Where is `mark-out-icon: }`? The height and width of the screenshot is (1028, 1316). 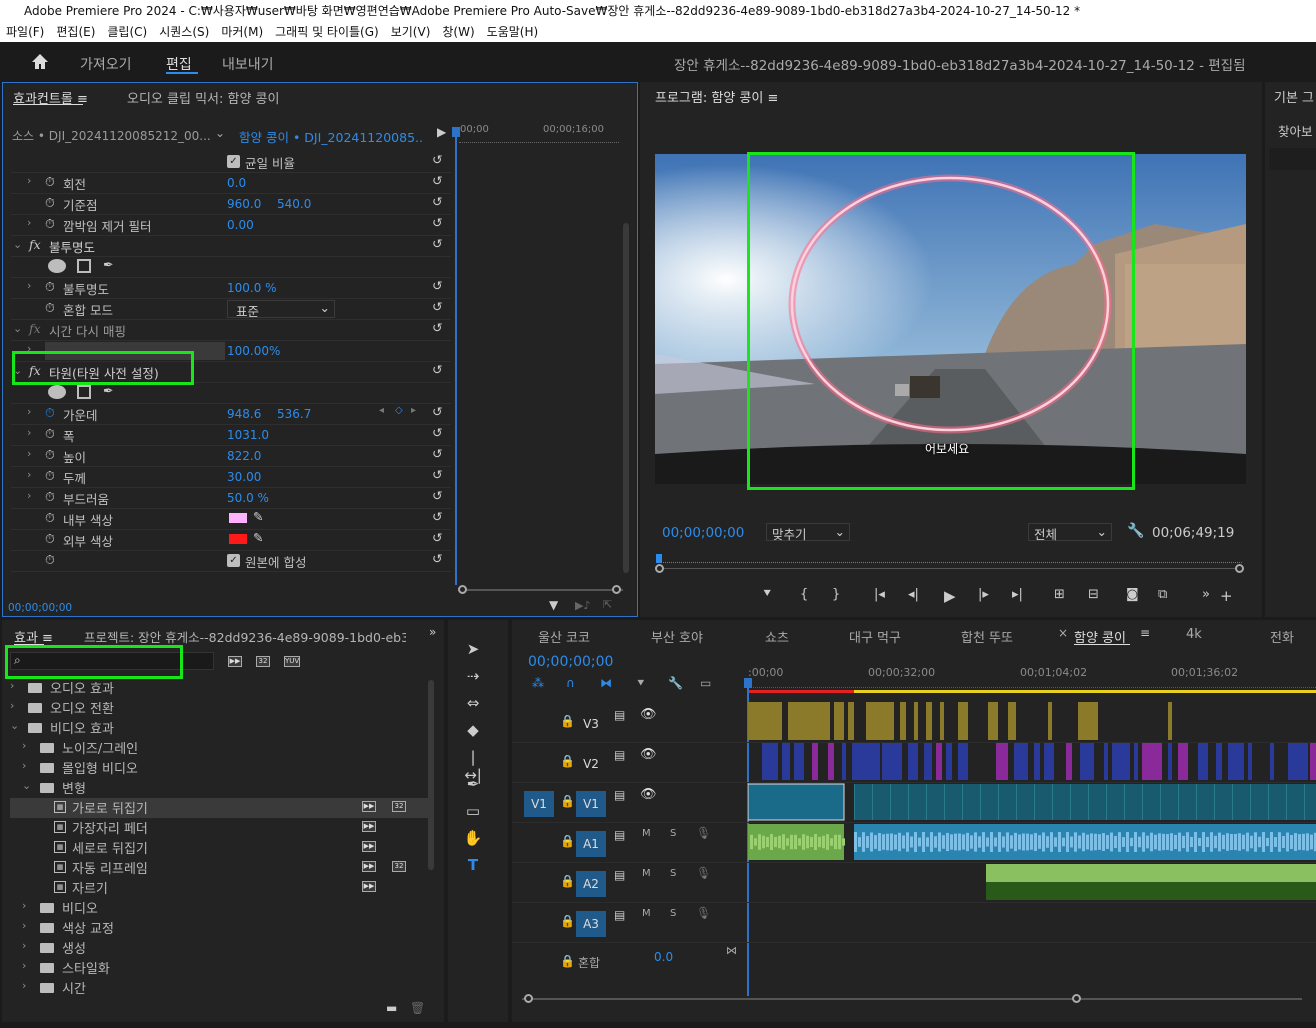
mark-out-icon: } is located at coordinates (836, 594).